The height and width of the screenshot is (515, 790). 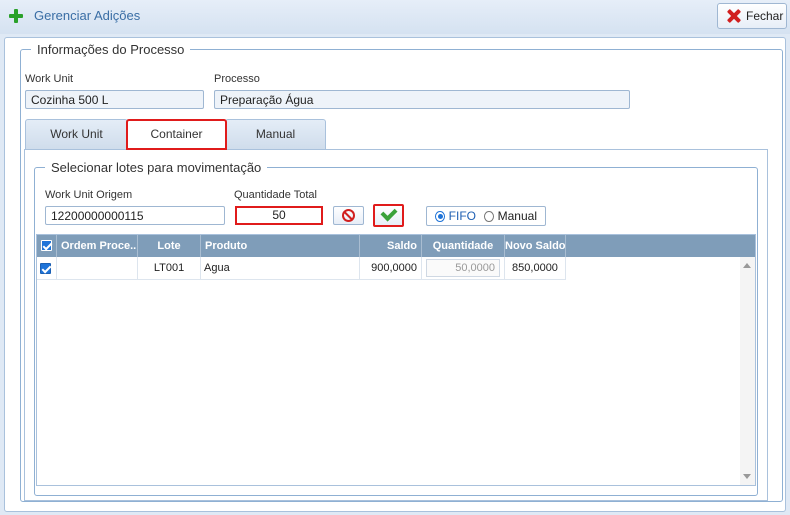 I want to click on cell-novo-saldo: 850,0000, so click(x=535, y=268).